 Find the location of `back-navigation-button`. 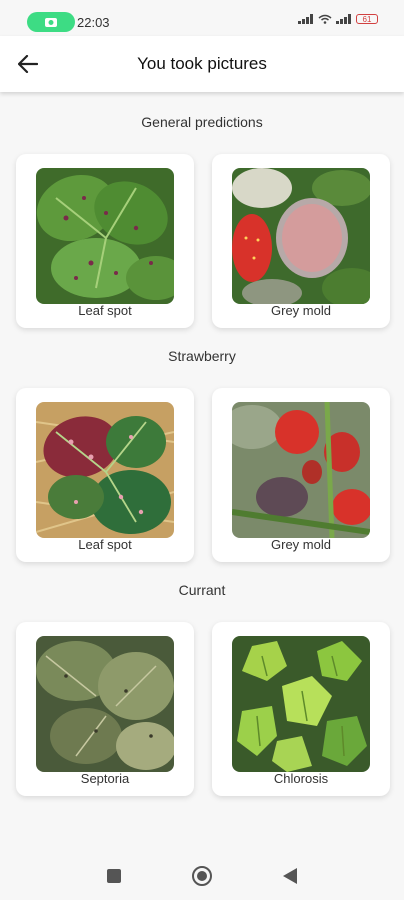

back-navigation-button is located at coordinates (290, 876).